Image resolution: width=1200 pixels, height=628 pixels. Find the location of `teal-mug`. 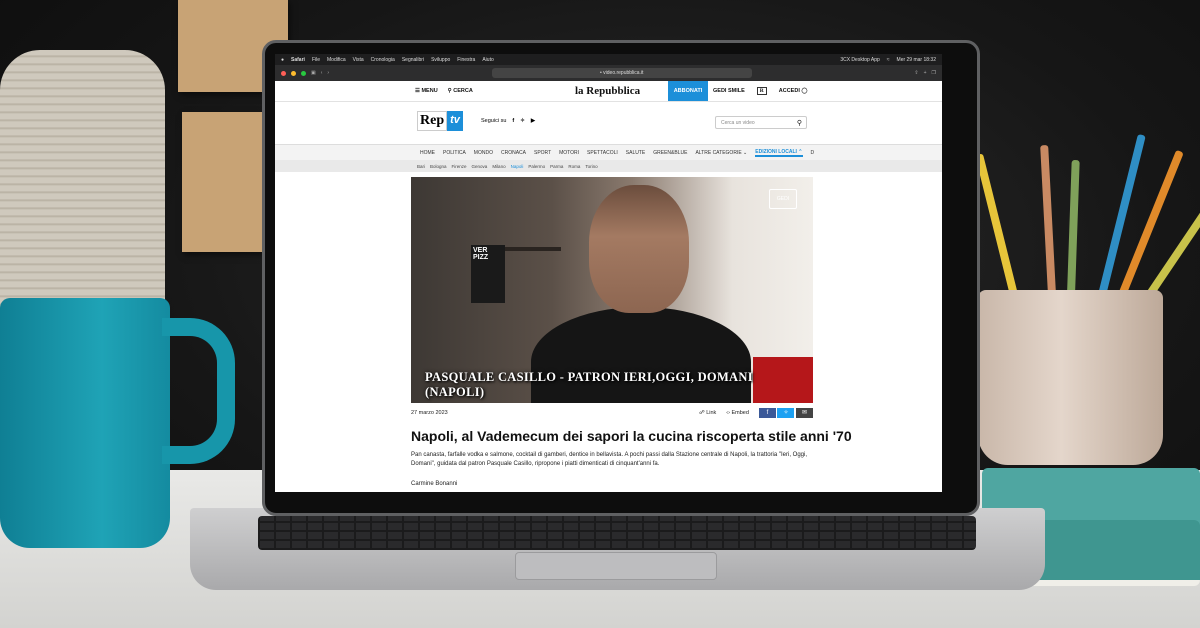

teal-mug is located at coordinates (85, 423).